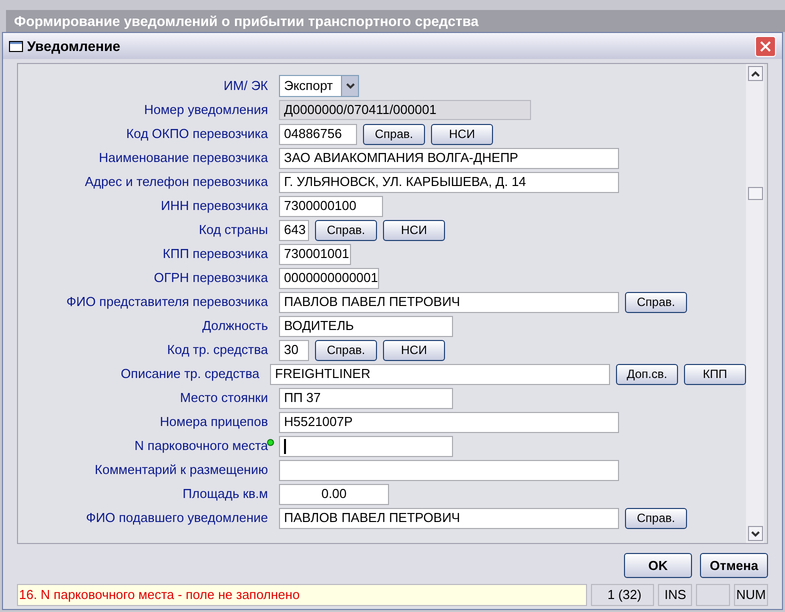 This screenshot has height=612, width=785. Describe the element at coordinates (449, 182) in the screenshot. I see `input-field: Г. УЛЬЯНОВСК, УЛ. КАРБЫШЕВА, Д. 14` at that location.